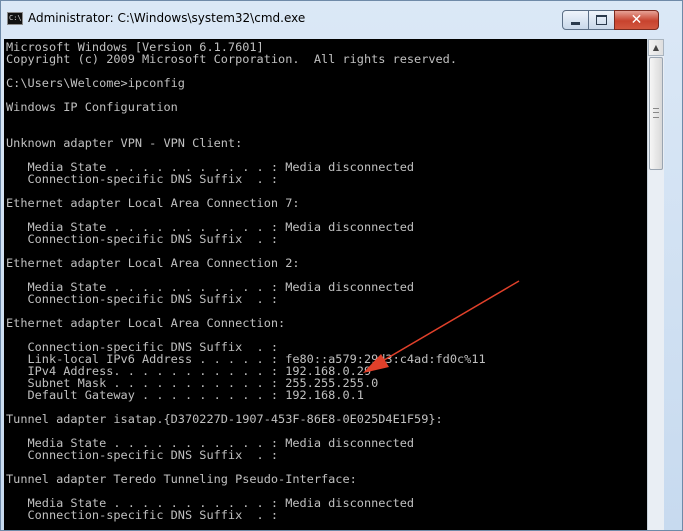 The height and width of the screenshot is (531, 683). Describe the element at coordinates (124, 143) in the screenshot. I see `console-line: Unknown adapter VPN - VPN Client:` at that location.